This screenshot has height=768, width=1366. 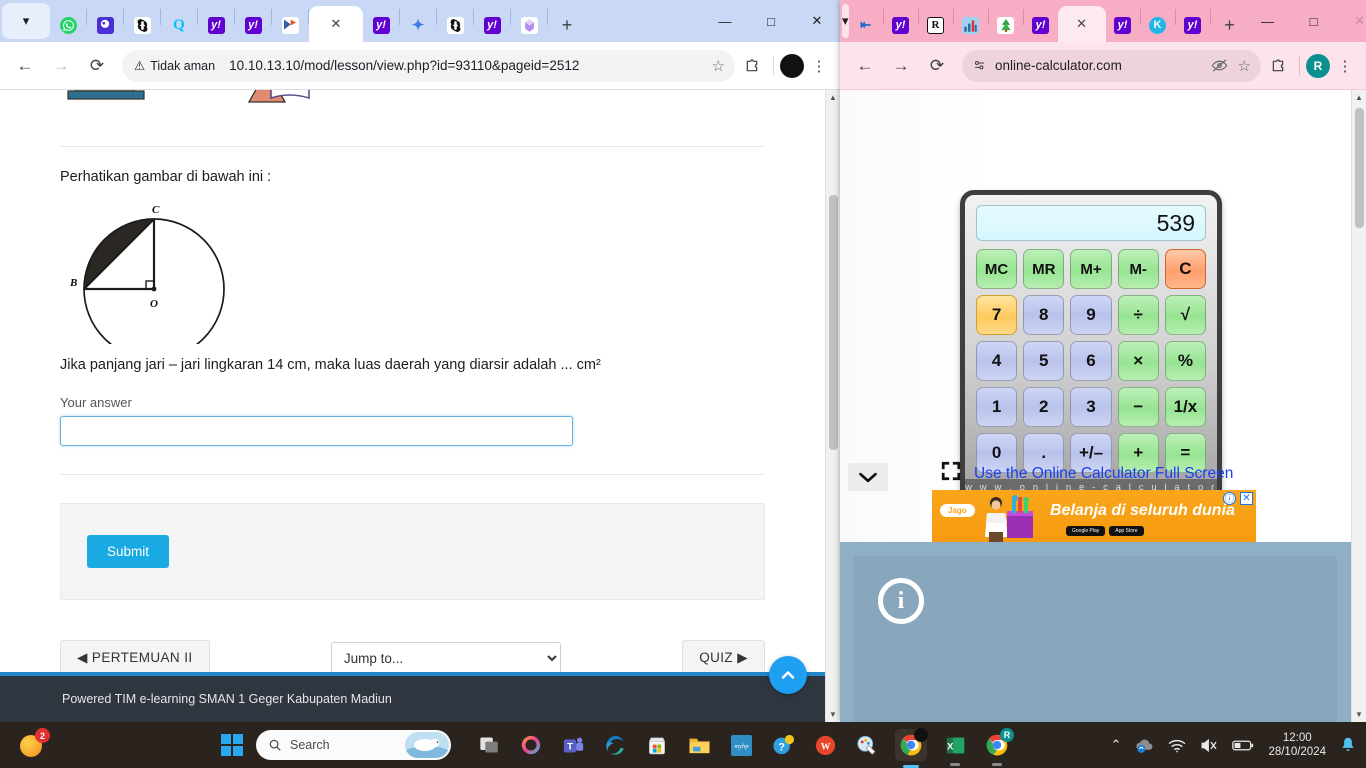 I want to click on browser-menu-icon: ⋮, so click(x=1345, y=66).